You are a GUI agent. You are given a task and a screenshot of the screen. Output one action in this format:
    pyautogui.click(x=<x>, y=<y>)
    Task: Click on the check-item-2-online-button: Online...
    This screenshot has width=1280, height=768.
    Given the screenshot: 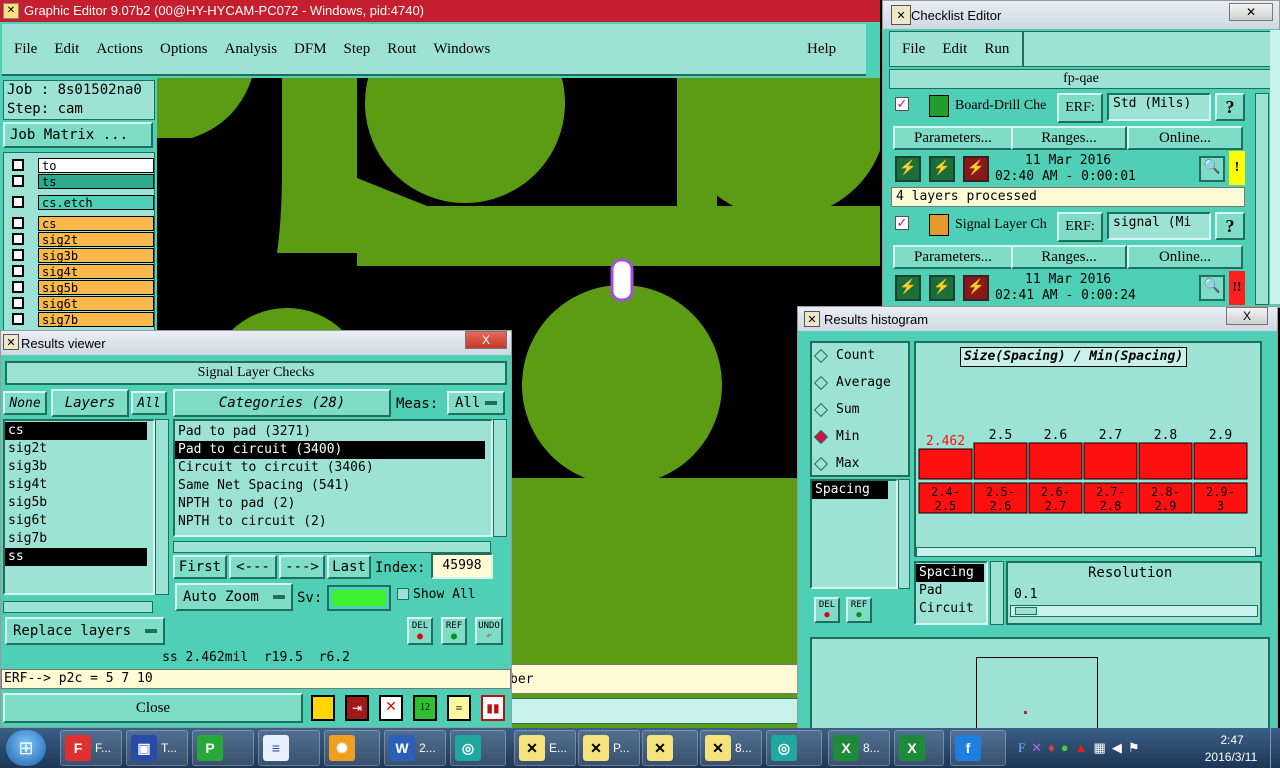 What is the action you would take?
    pyautogui.click(x=1185, y=257)
    